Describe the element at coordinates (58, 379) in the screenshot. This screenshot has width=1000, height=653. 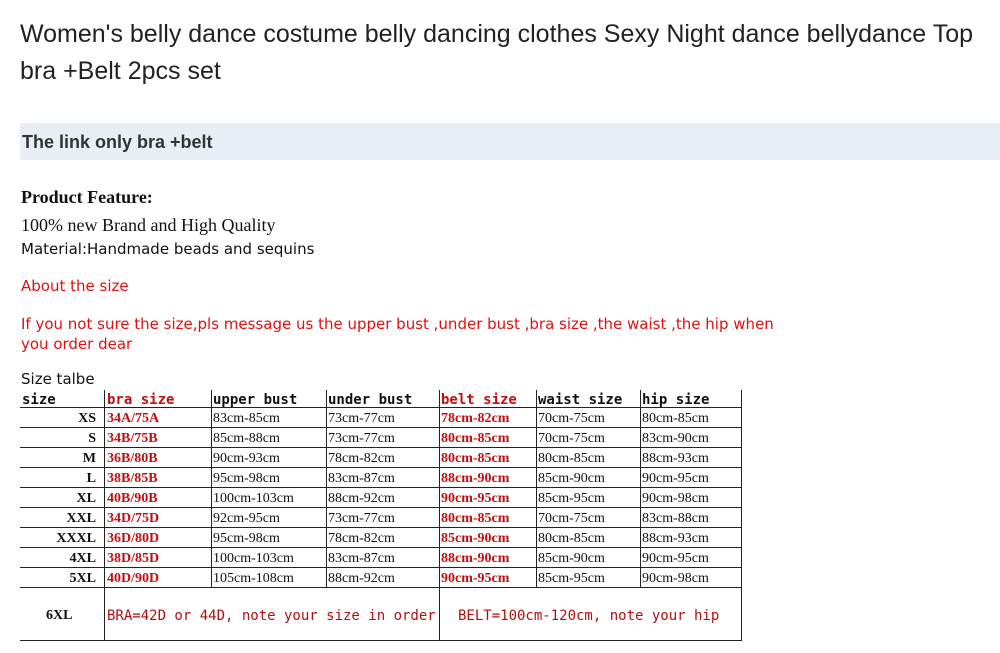
I see `size-table-title: Size talbe` at that location.